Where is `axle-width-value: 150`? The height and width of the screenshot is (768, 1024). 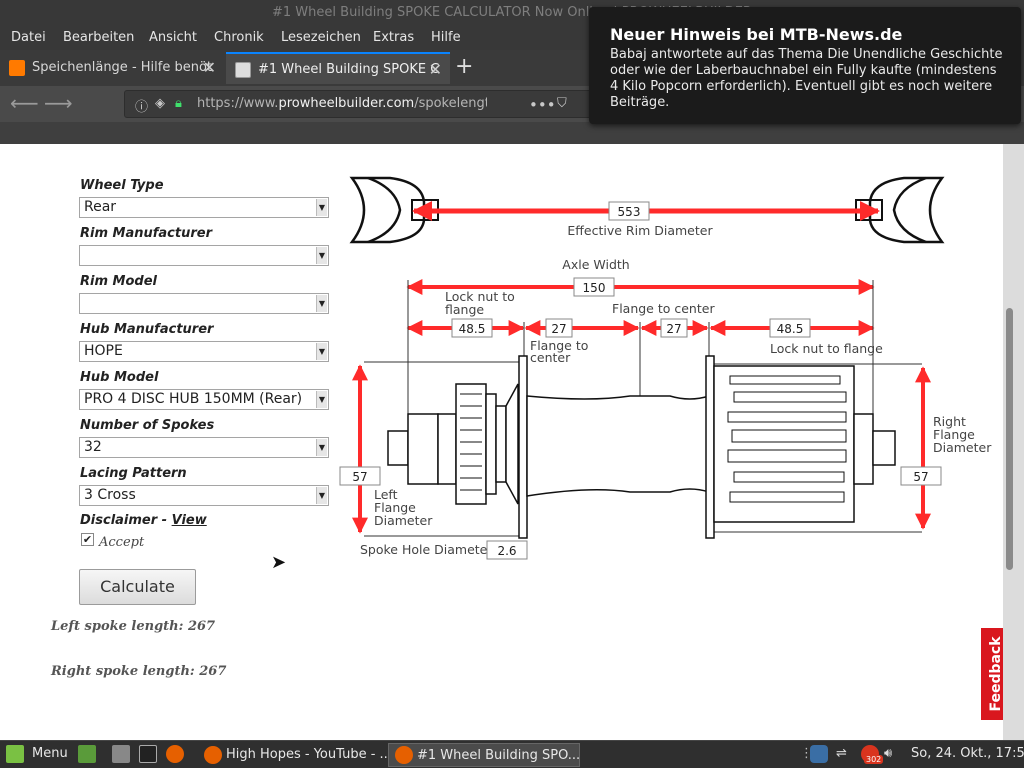
axle-width-value: 150 is located at coordinates (594, 288).